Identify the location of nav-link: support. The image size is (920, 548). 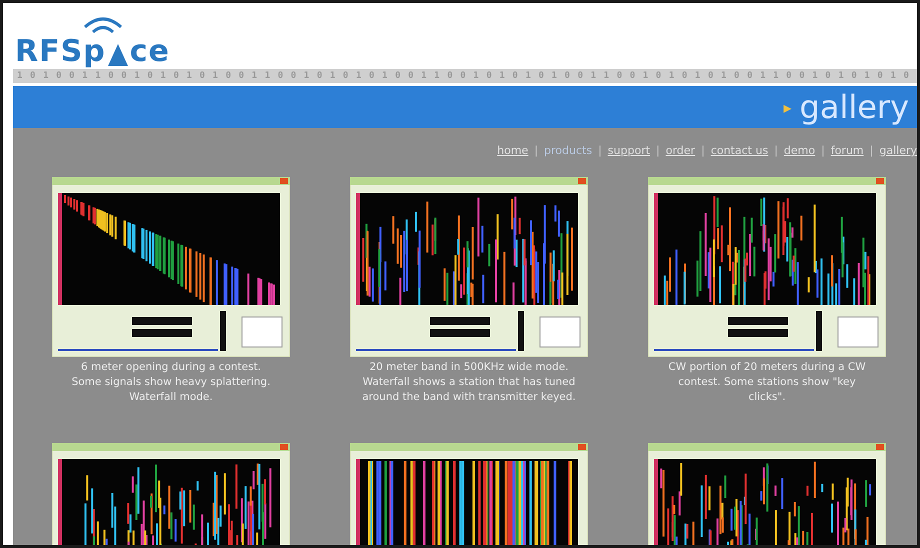
(629, 150).